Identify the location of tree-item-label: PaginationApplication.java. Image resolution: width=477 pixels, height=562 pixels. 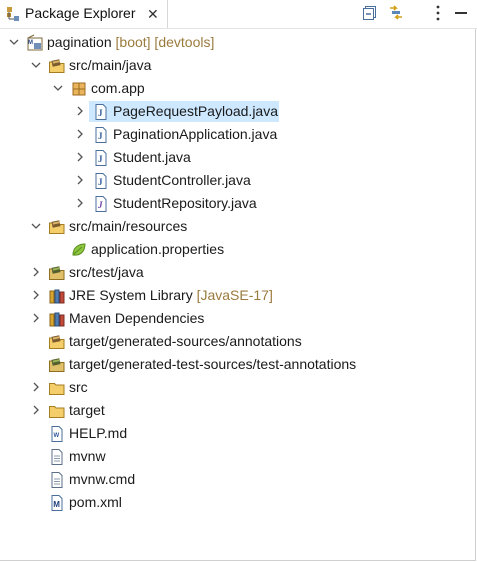
(195, 134).